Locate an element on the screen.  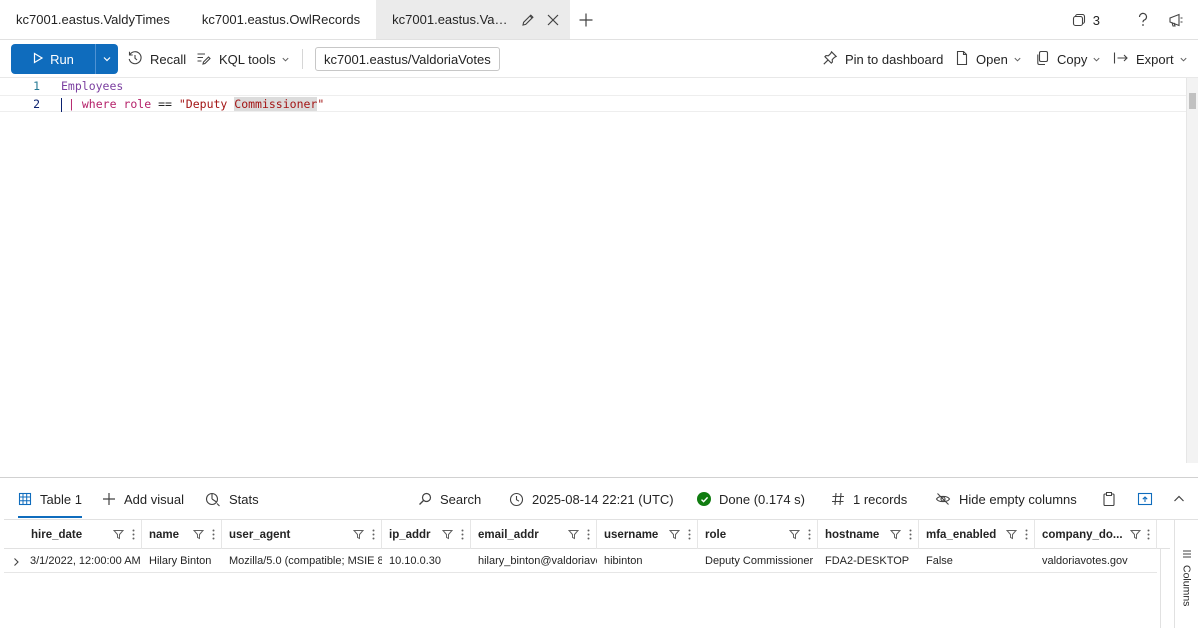
help-icon is located at coordinates (1143, 20).